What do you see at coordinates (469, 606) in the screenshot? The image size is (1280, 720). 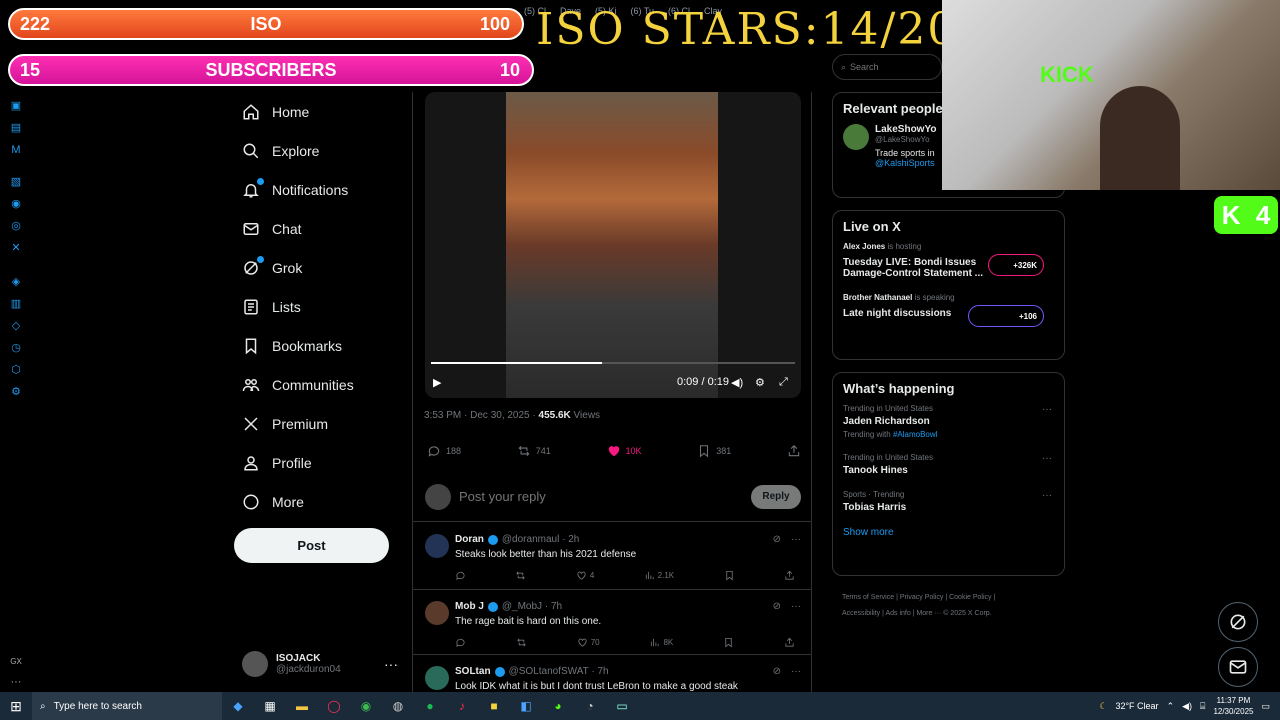 I see `reply-author: Mob J` at bounding box center [469, 606].